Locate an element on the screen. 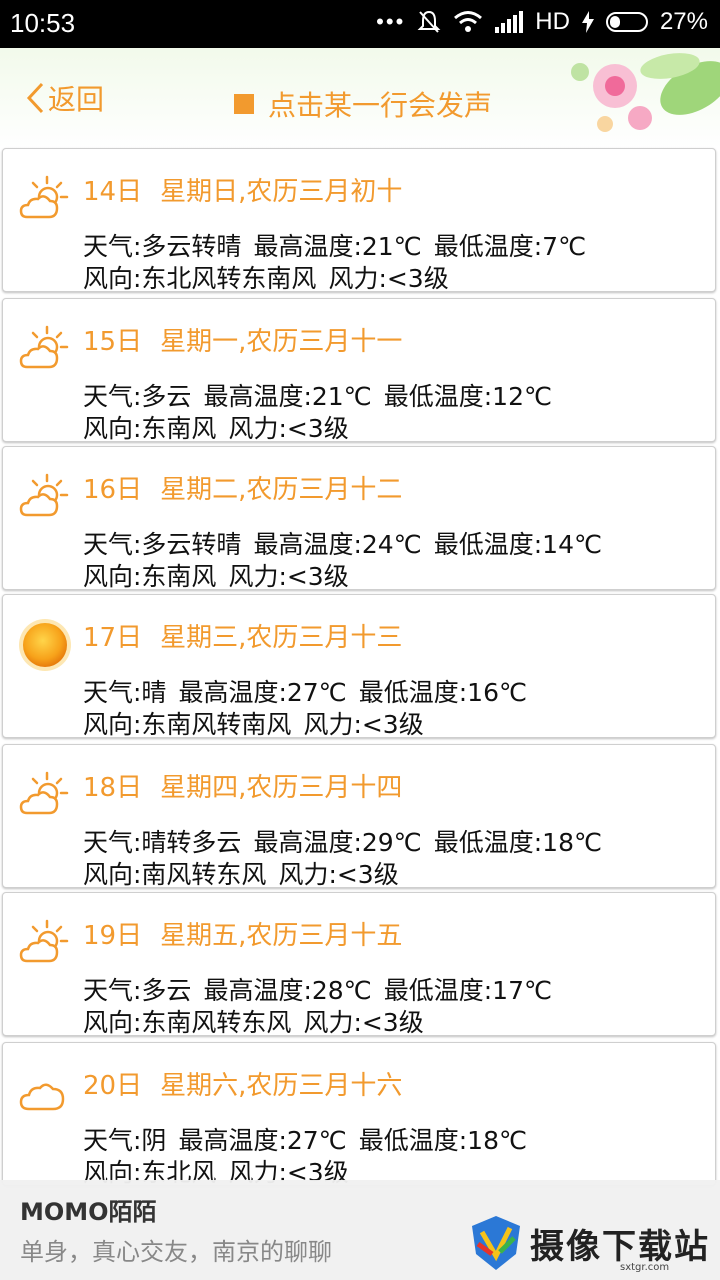 The image size is (720, 1280). row-weather-line: 天气:多云转晴 最高温度:21℃ 最低温度:7℃ is located at coordinates (334, 245).